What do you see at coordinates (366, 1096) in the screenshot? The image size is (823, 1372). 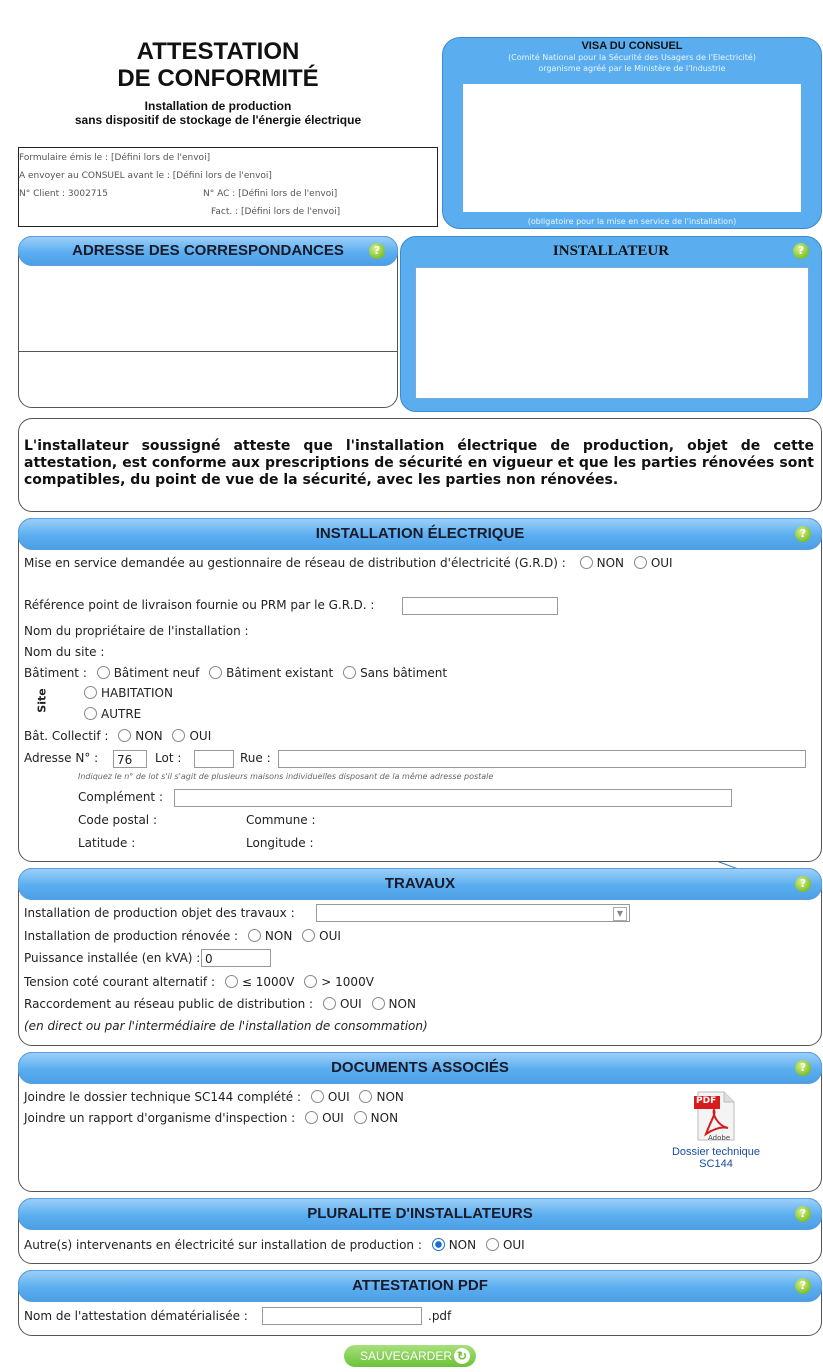 I see `sc144-non-radio` at bounding box center [366, 1096].